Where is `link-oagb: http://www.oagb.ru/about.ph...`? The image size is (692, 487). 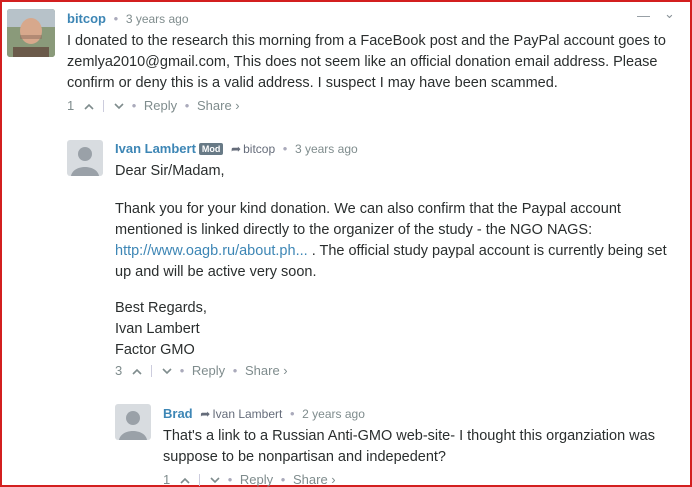
link-oagb: http://www.oagb.ru/about.ph... is located at coordinates (211, 251).